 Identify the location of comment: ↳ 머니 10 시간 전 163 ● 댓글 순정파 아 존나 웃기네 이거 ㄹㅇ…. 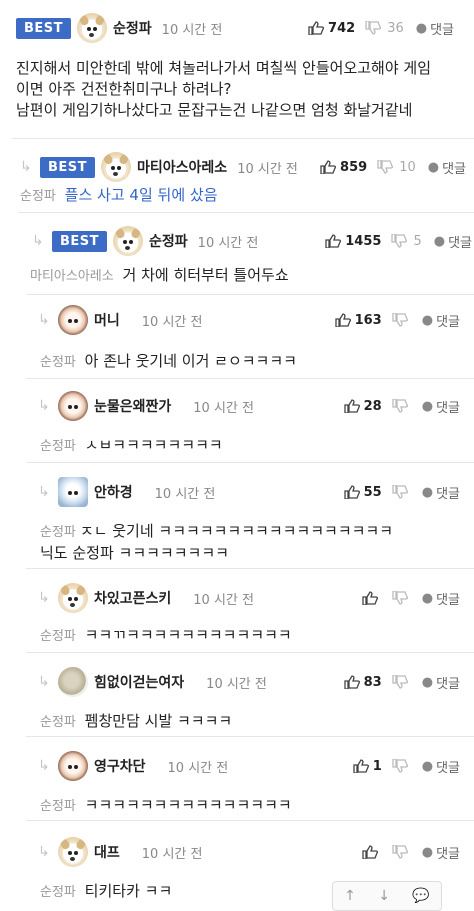
(250, 336).